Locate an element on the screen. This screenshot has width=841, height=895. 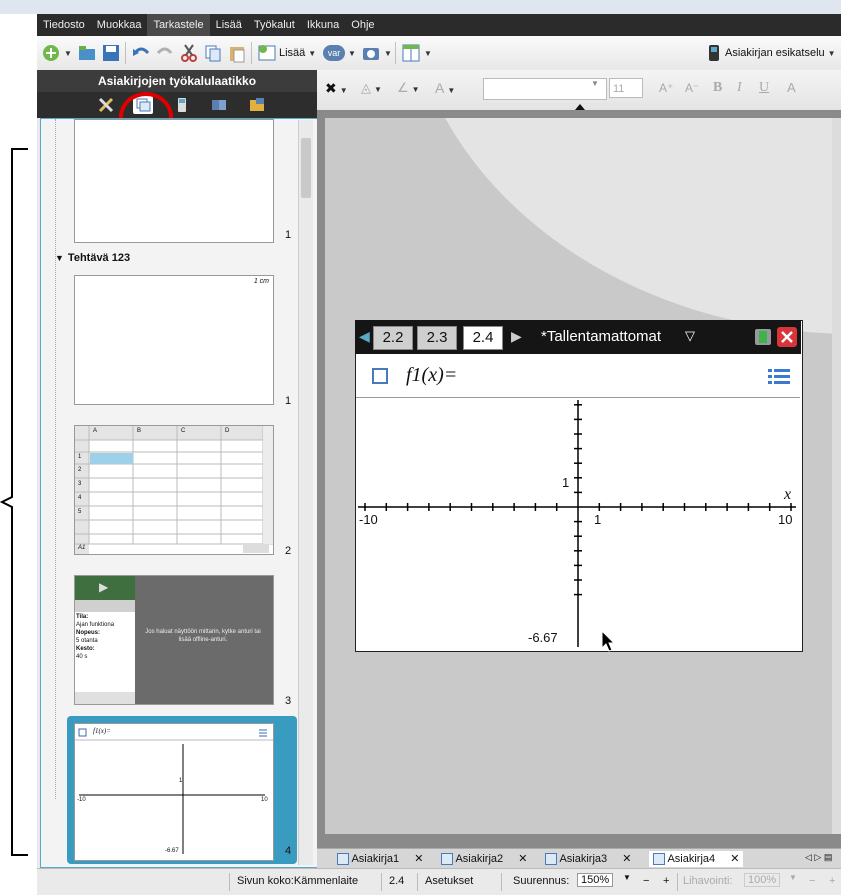
utilities-tab is located at coordinates (257, 105).